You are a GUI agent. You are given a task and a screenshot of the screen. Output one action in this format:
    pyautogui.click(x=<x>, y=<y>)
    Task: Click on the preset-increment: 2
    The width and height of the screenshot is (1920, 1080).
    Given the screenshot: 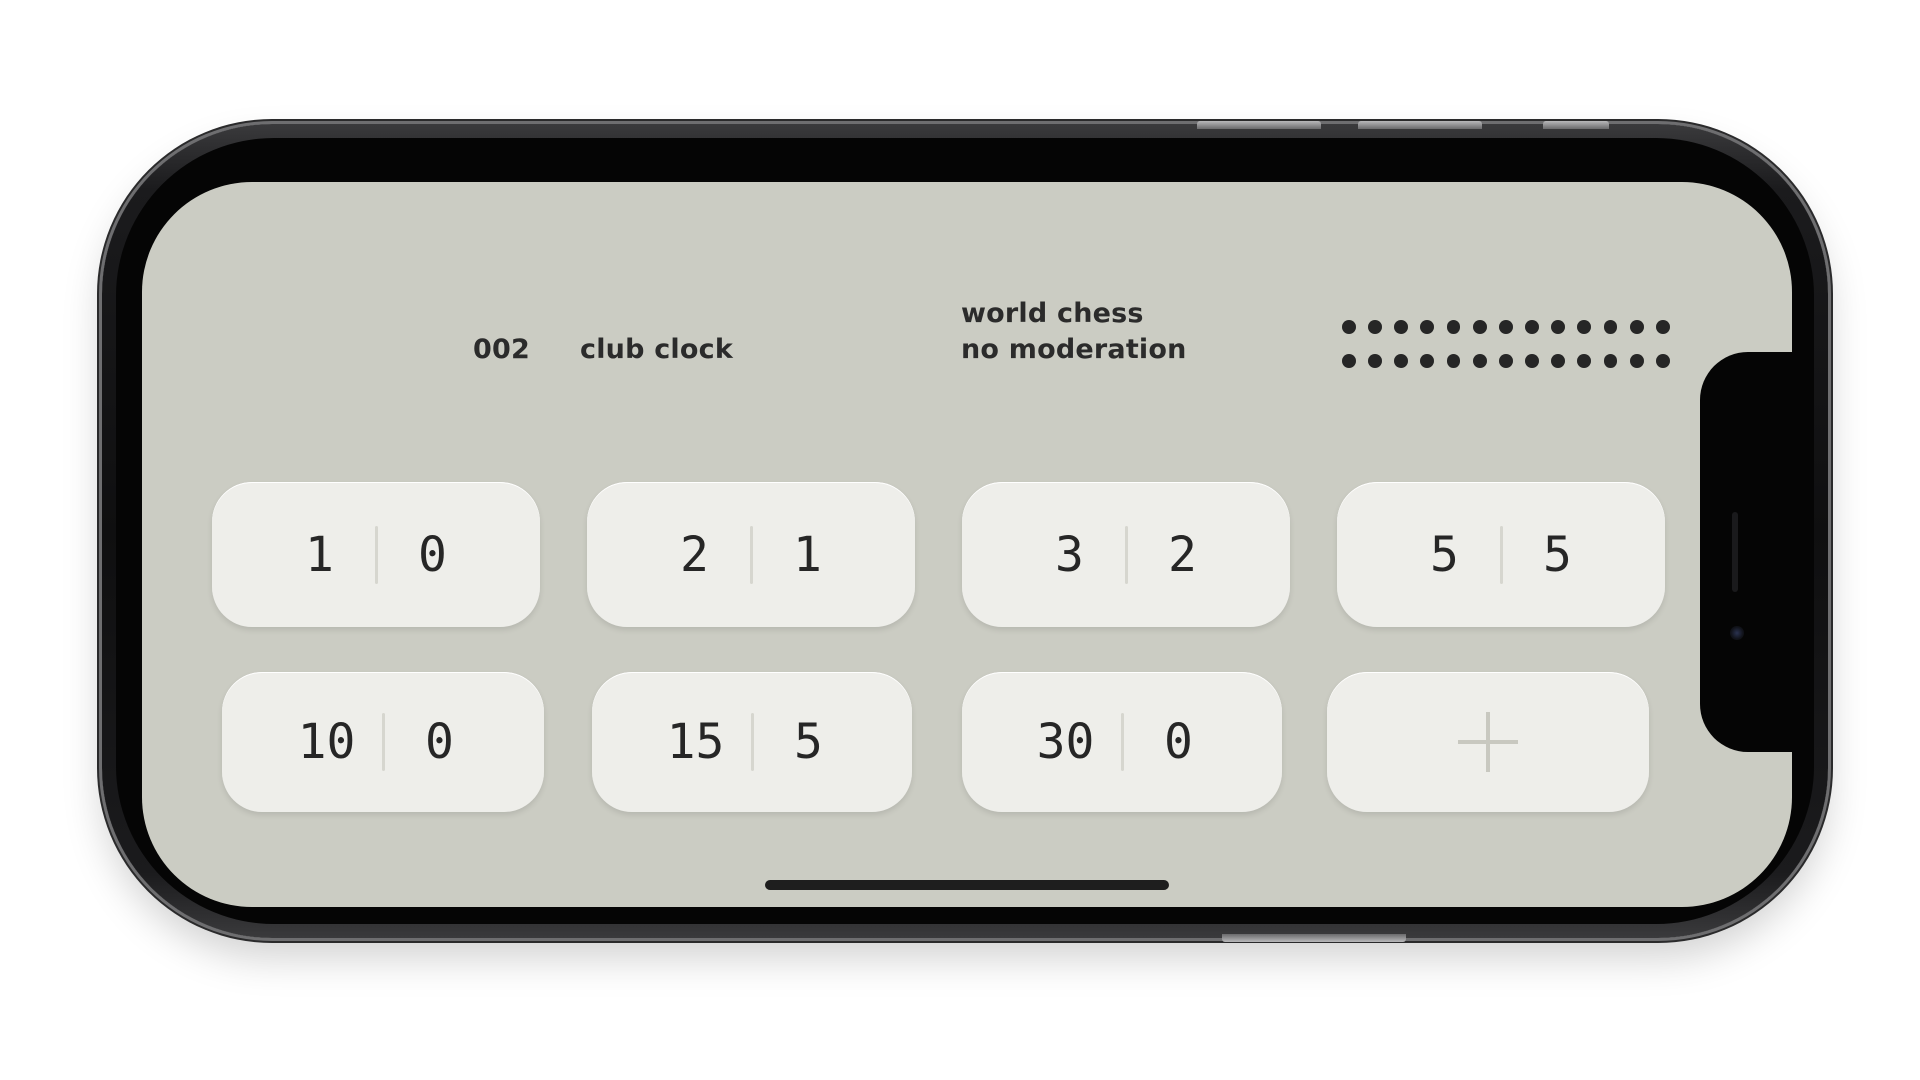 What is the action you would take?
    pyautogui.click(x=1182, y=554)
    